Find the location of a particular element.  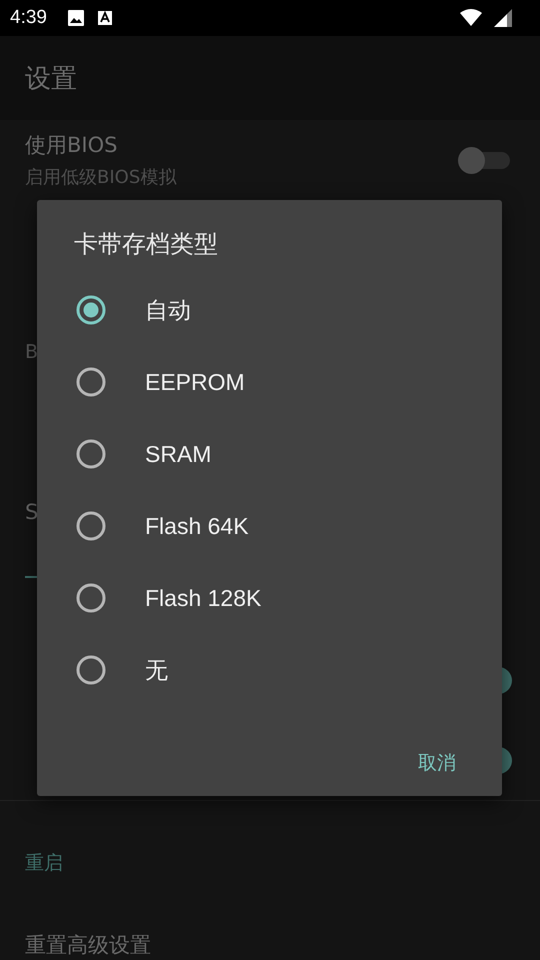

toggle-switch is located at coordinates (484, 160).